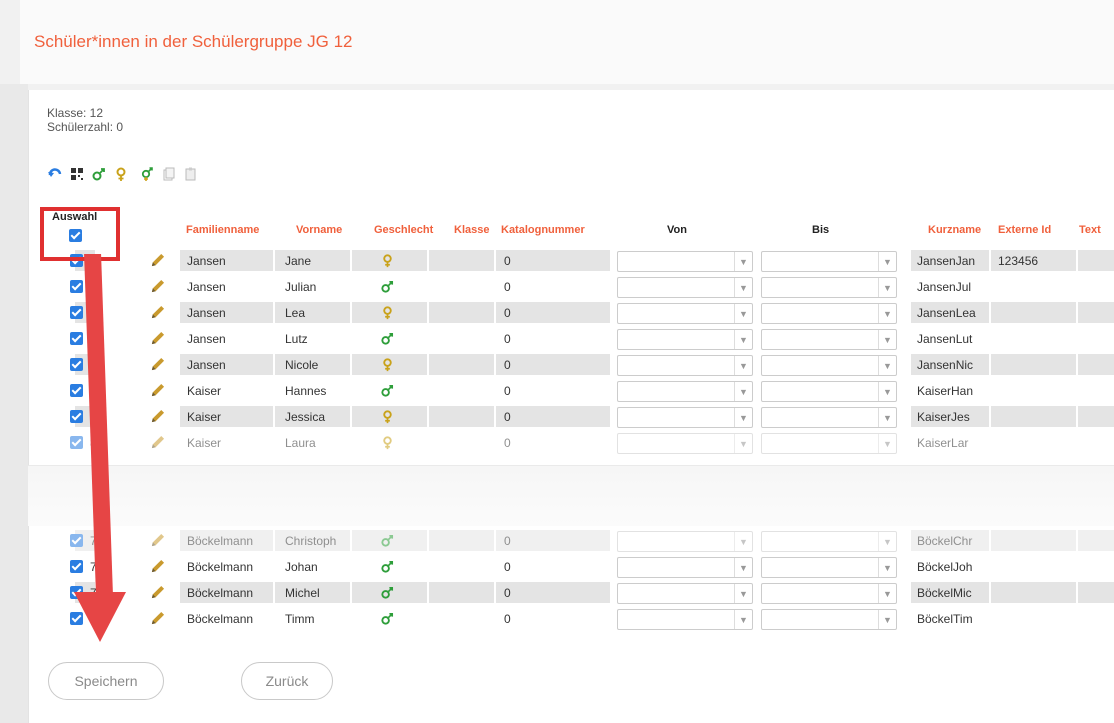  What do you see at coordinates (580, 260) in the screenshot?
I see `table-row: 1 Jansen Jane 0 ▼ ▼ JansenJan 123456` at bounding box center [580, 260].